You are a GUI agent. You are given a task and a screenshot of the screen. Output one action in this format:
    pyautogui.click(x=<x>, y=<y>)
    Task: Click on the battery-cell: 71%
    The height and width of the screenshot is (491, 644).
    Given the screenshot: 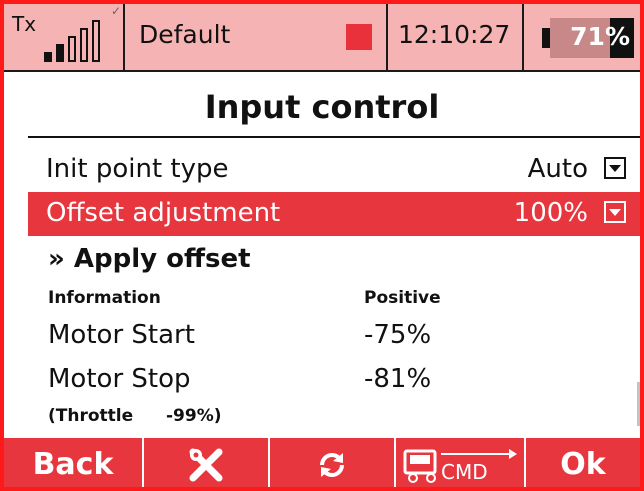 What is the action you would take?
    pyautogui.click(x=582, y=37)
    